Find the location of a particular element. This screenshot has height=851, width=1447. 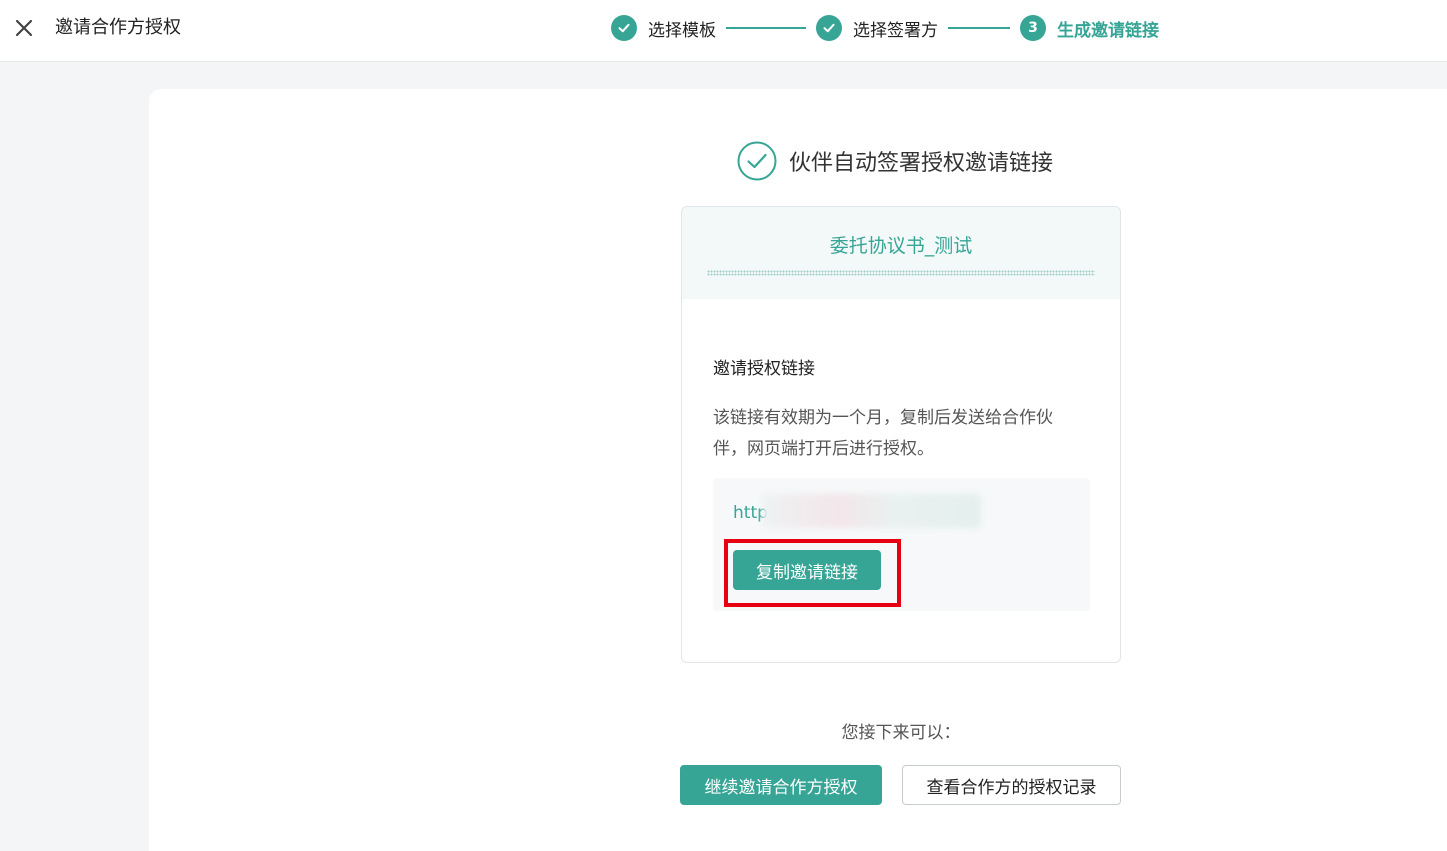

check-circle-icon is located at coordinates (757, 161).